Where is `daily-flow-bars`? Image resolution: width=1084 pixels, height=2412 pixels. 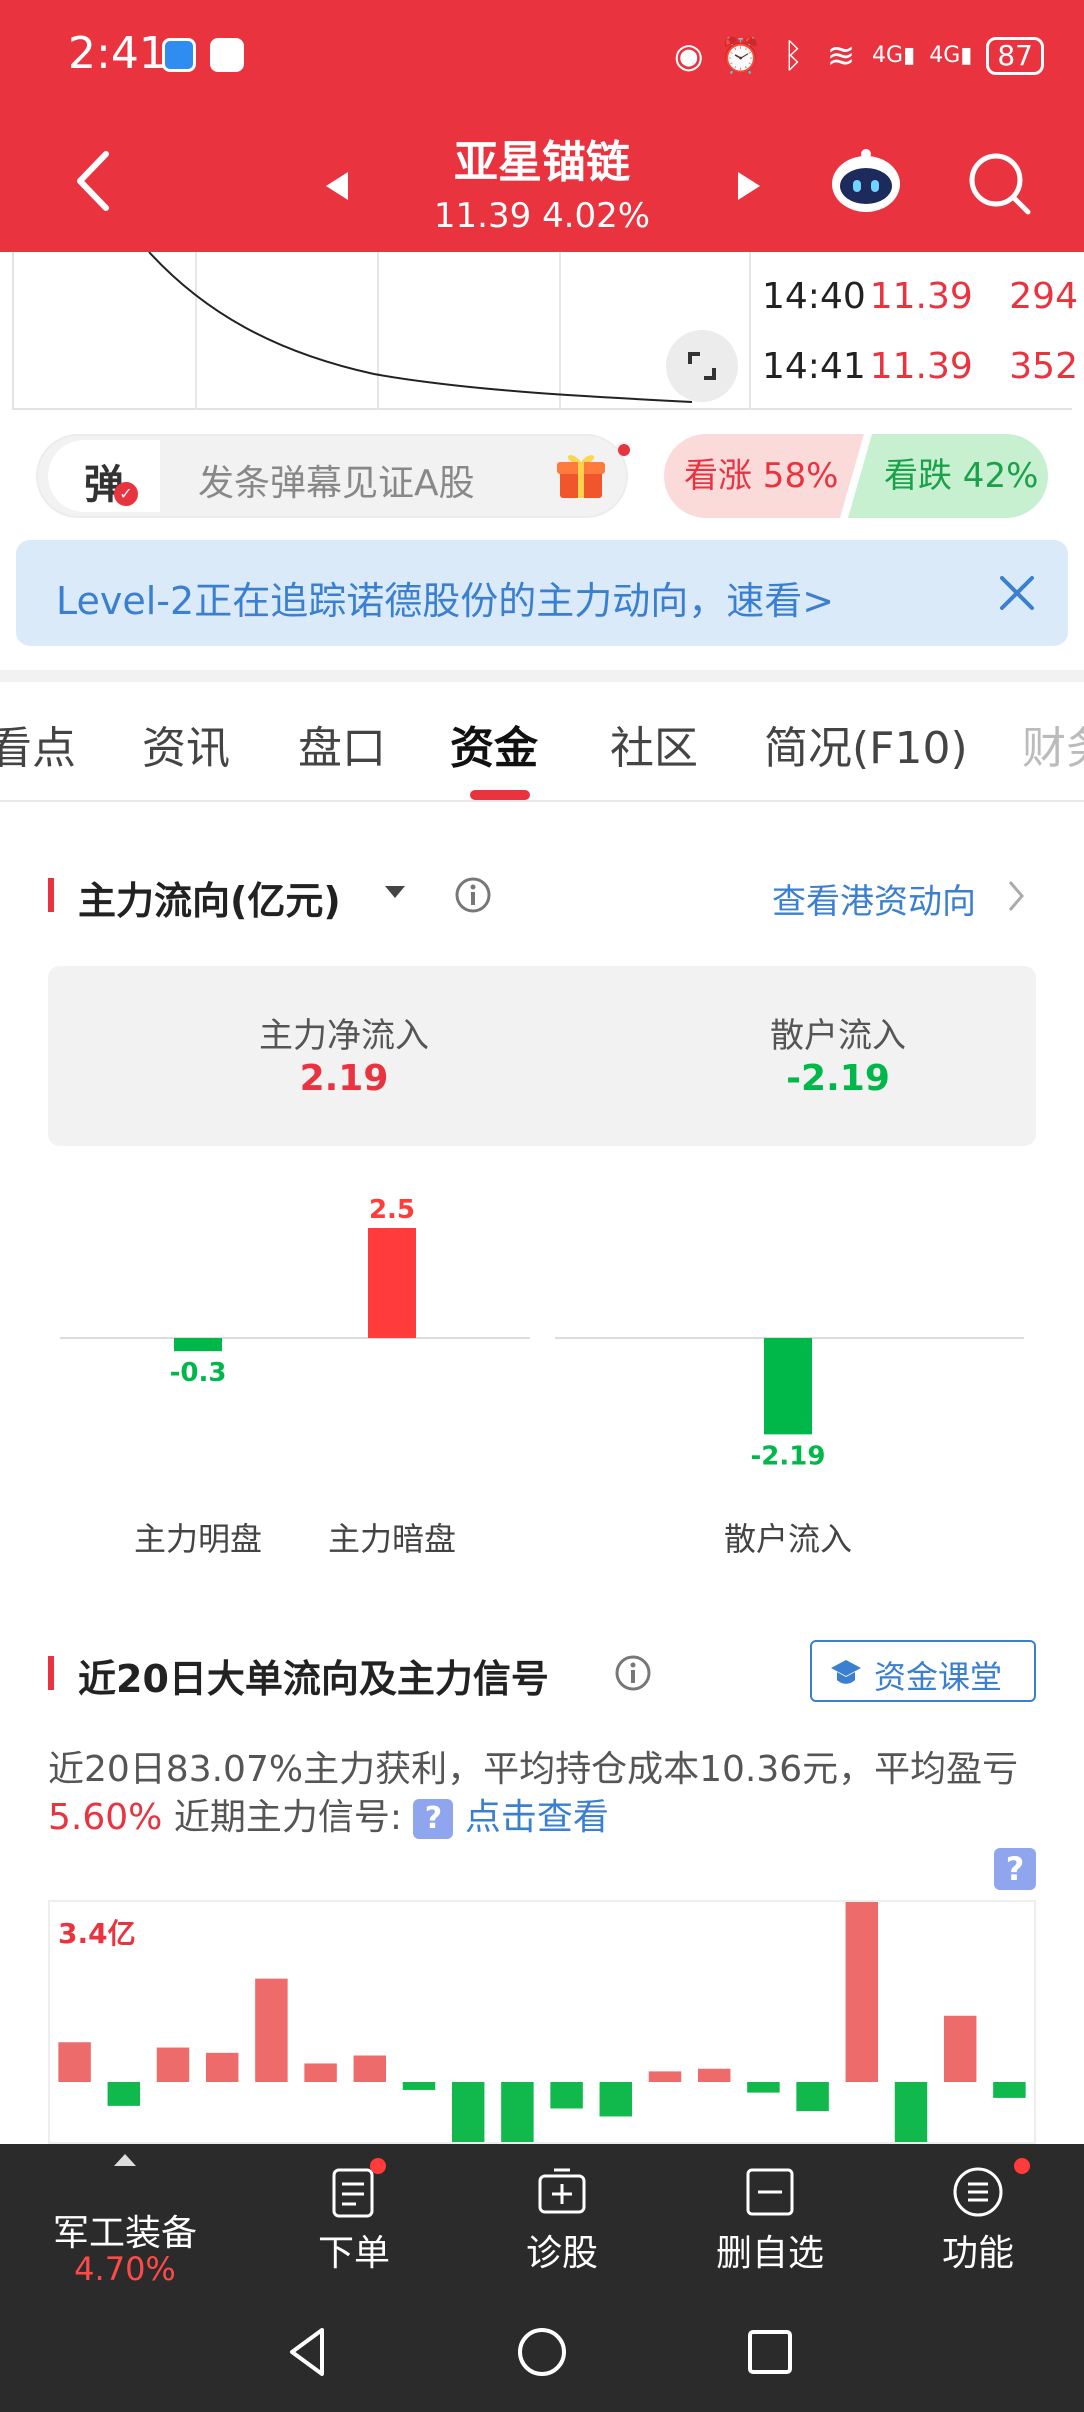 daily-flow-bars is located at coordinates (542, 2022).